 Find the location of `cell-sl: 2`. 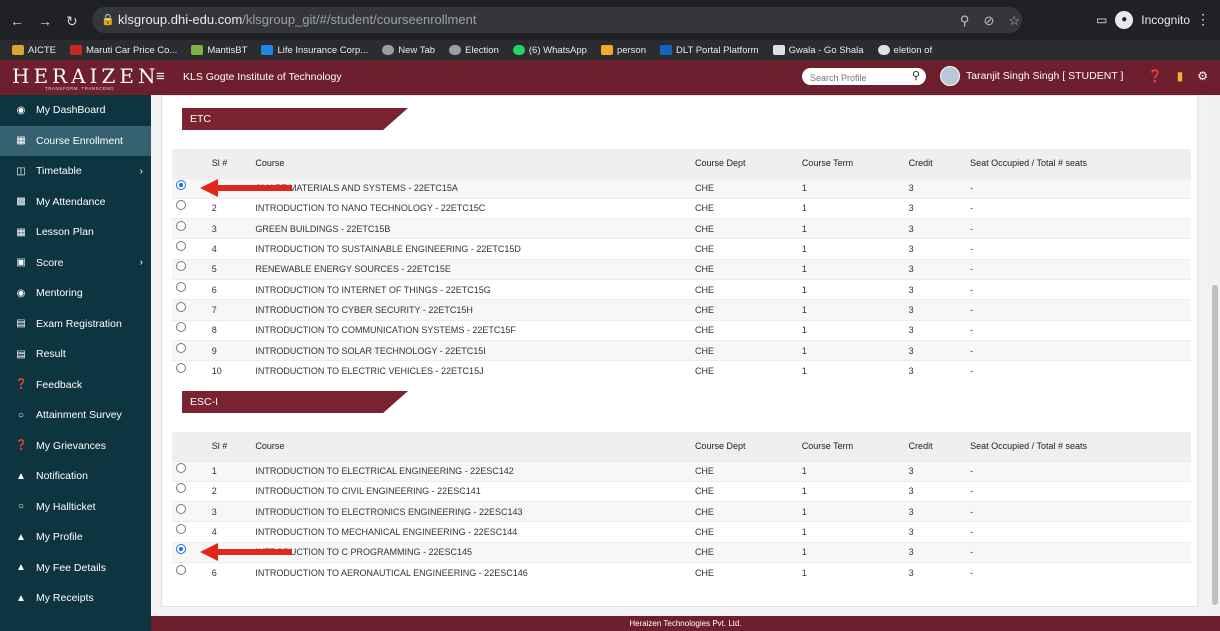

cell-sl: 2 is located at coordinates (227, 208).